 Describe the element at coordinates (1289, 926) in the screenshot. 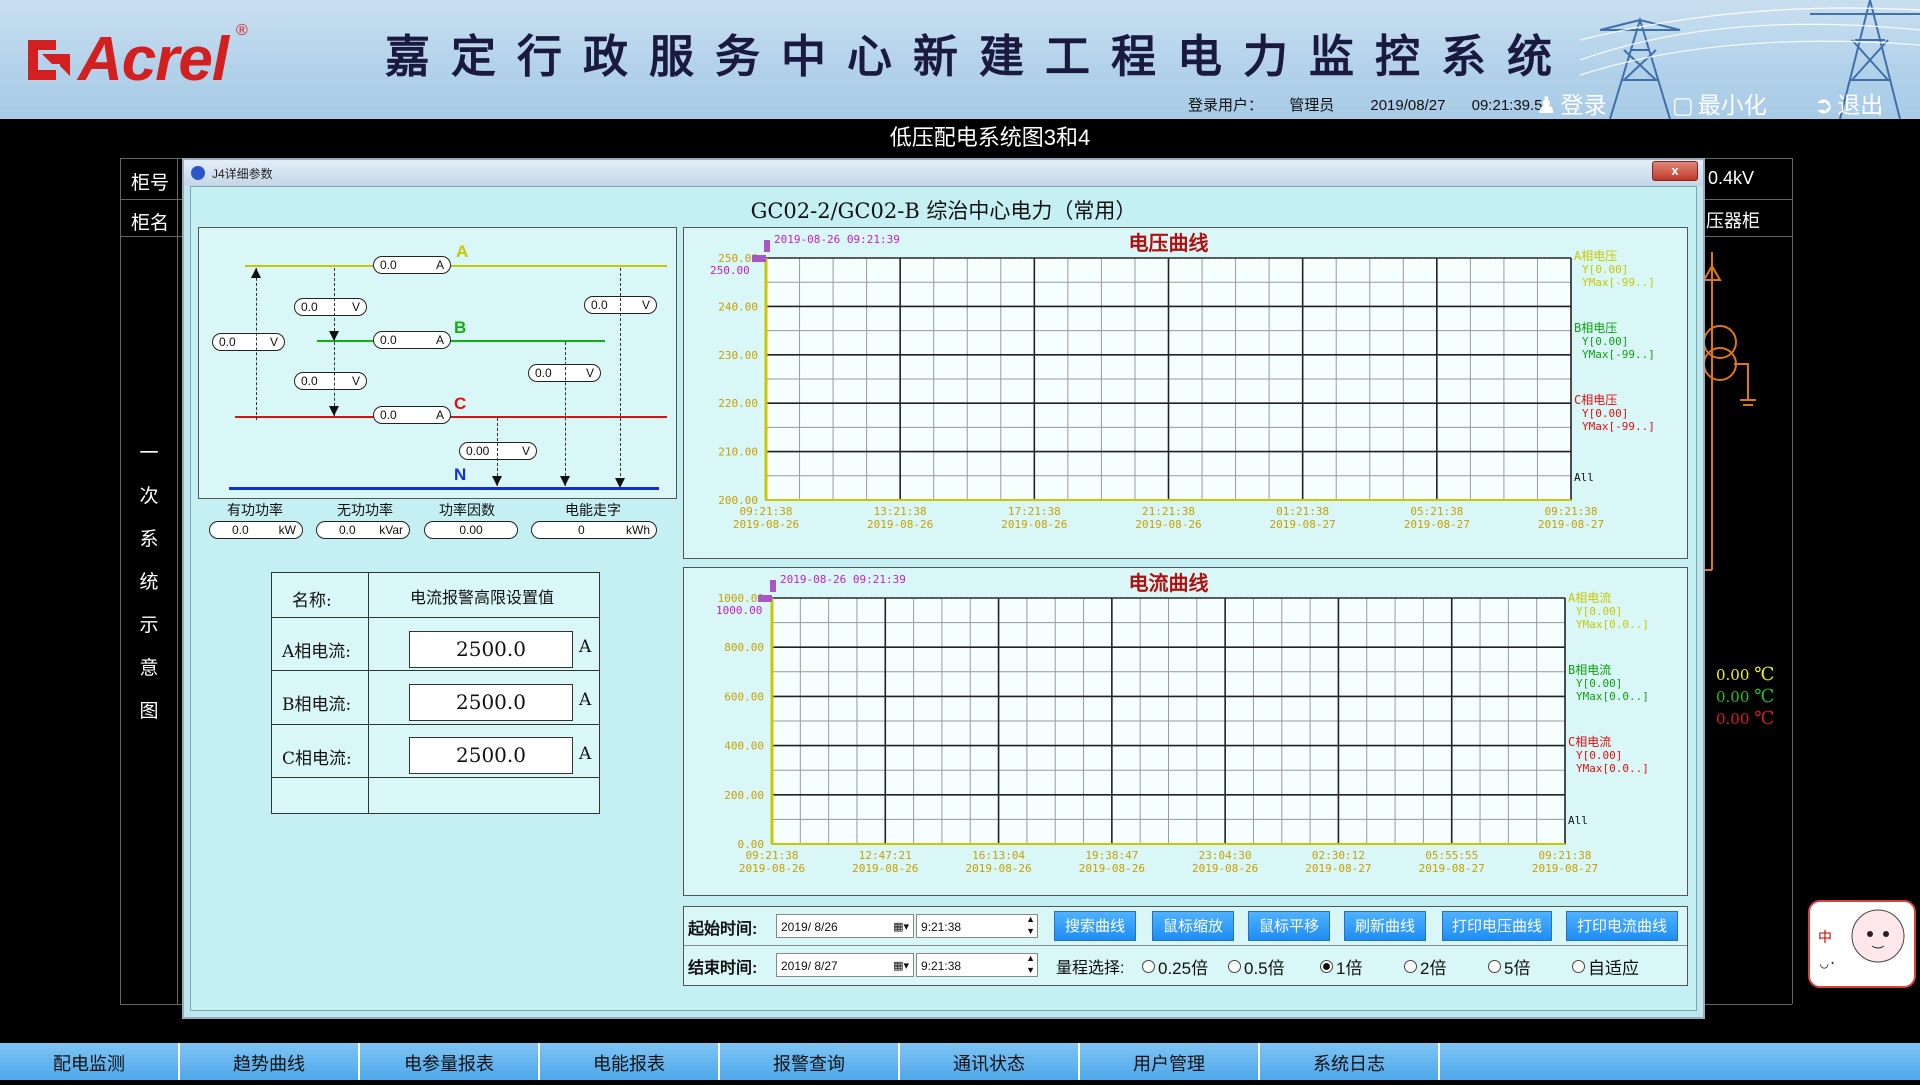

I see `mouse-pan-button: 鼠标平移` at that location.